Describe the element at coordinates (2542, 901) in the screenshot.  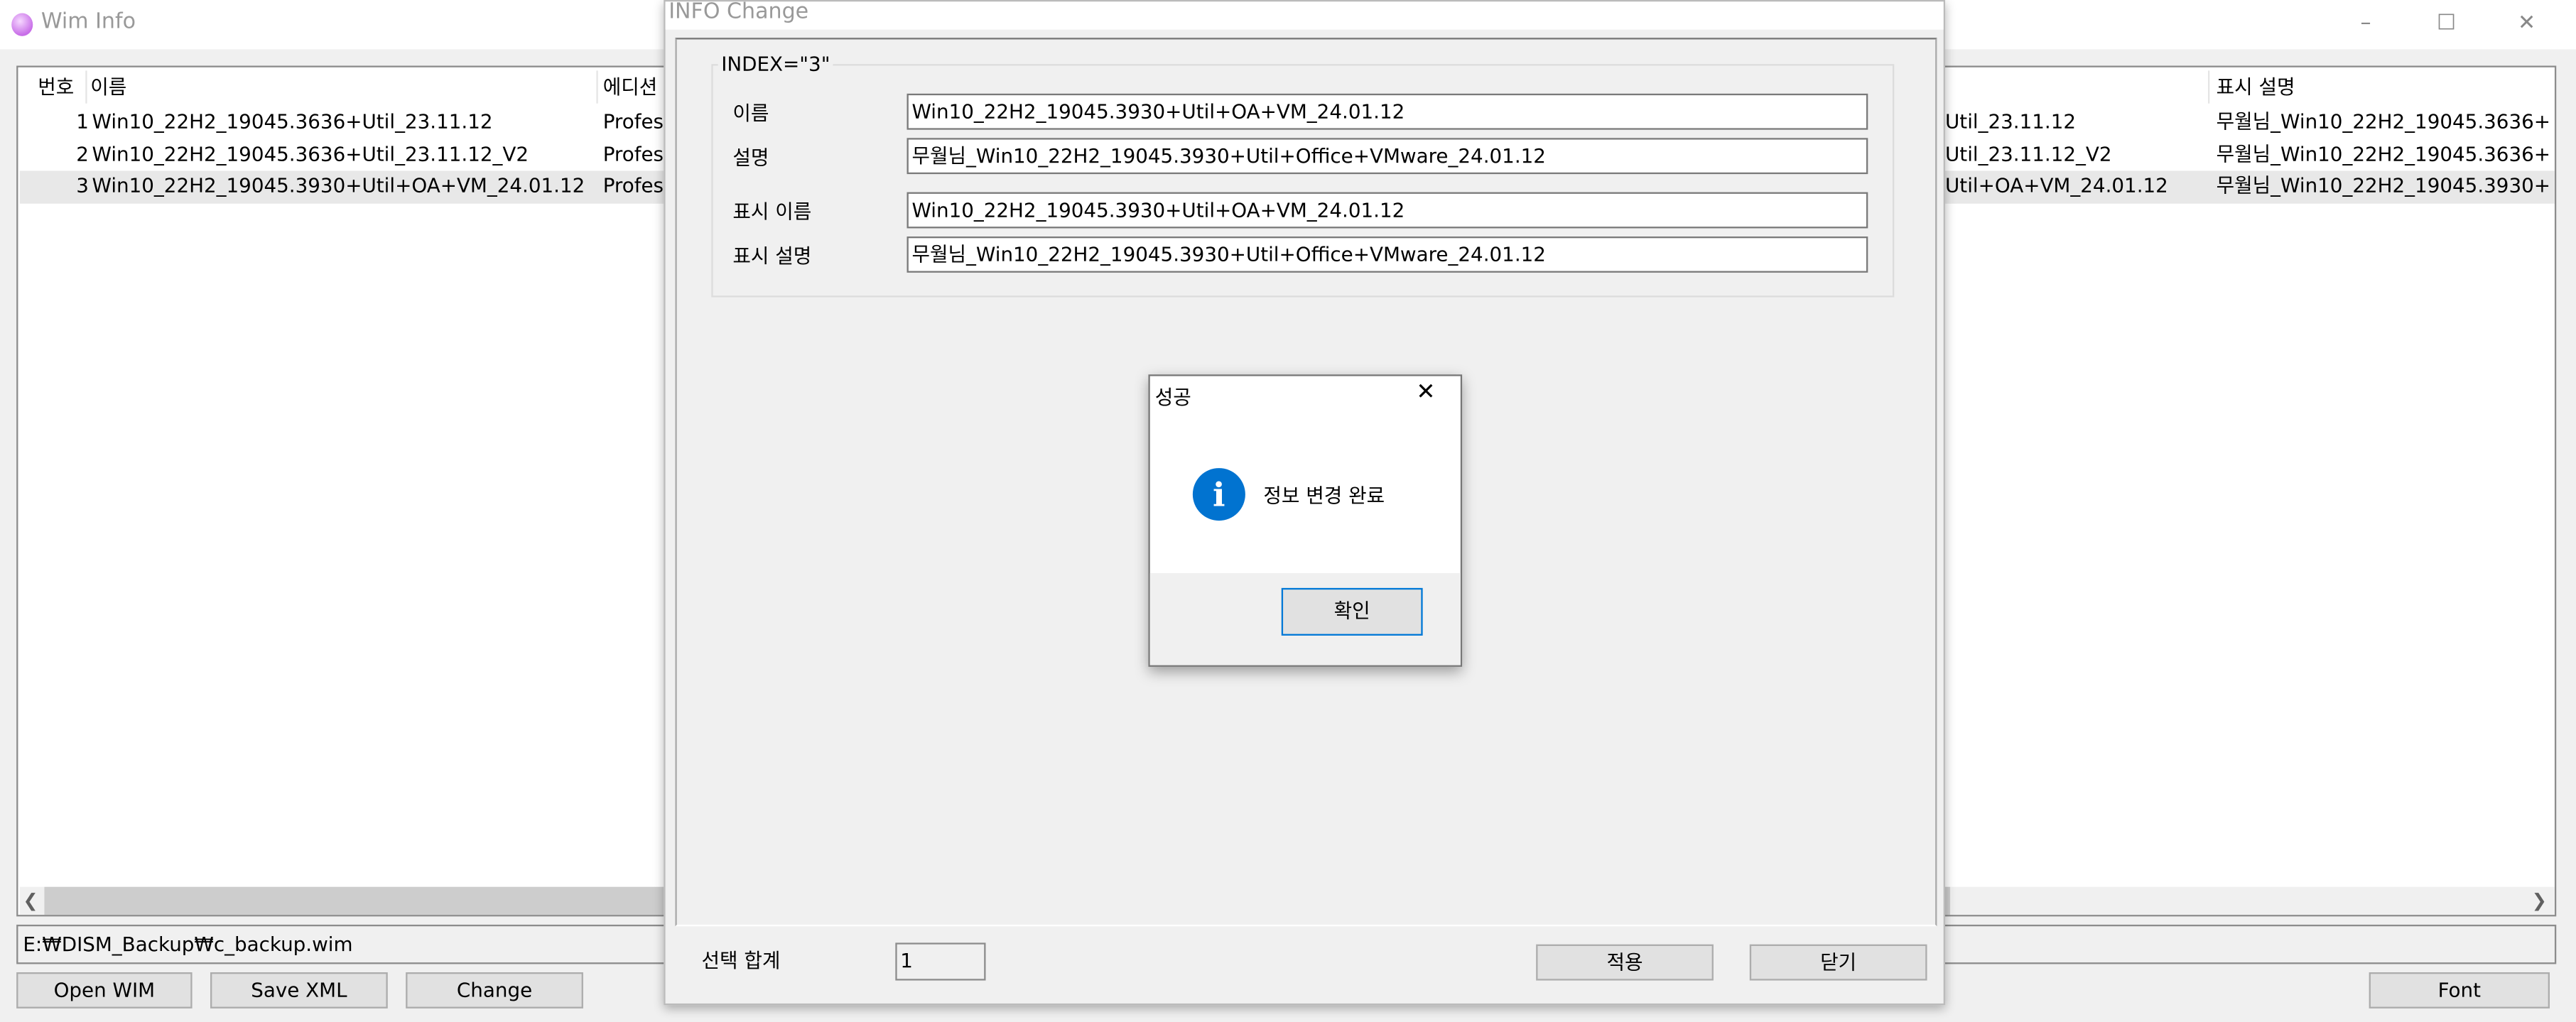
I see `scroll-right-icon: ❯` at that location.